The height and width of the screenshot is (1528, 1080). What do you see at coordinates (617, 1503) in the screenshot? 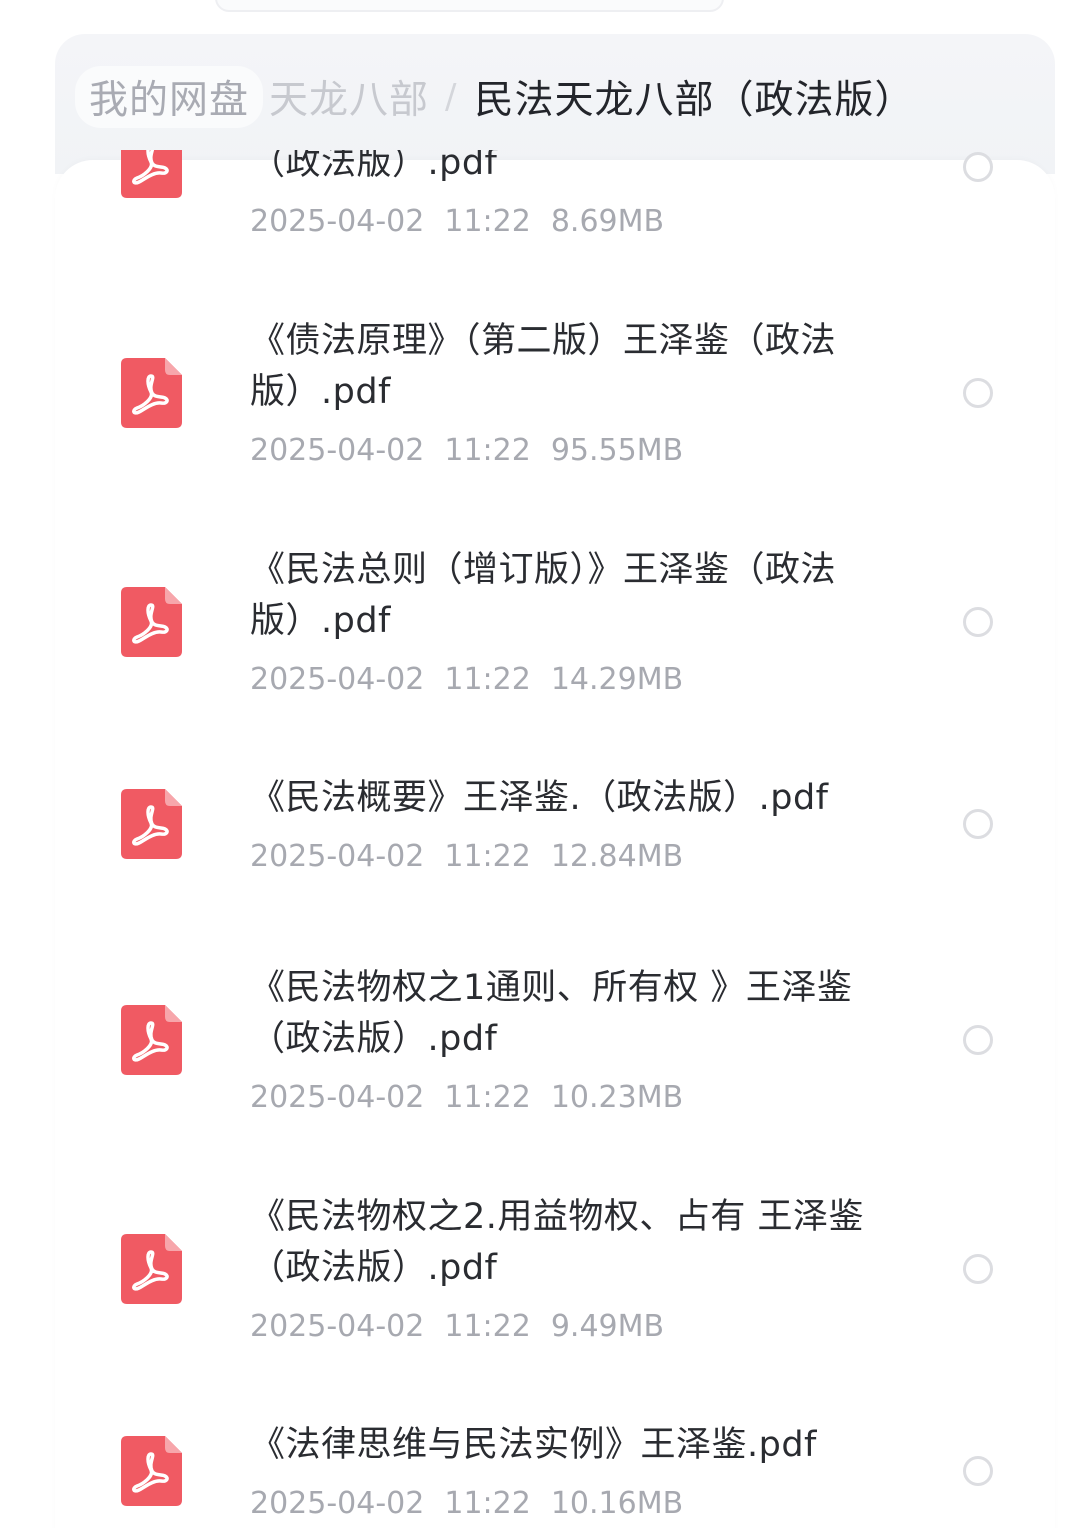
I see `file-size: 10.16MB` at bounding box center [617, 1503].